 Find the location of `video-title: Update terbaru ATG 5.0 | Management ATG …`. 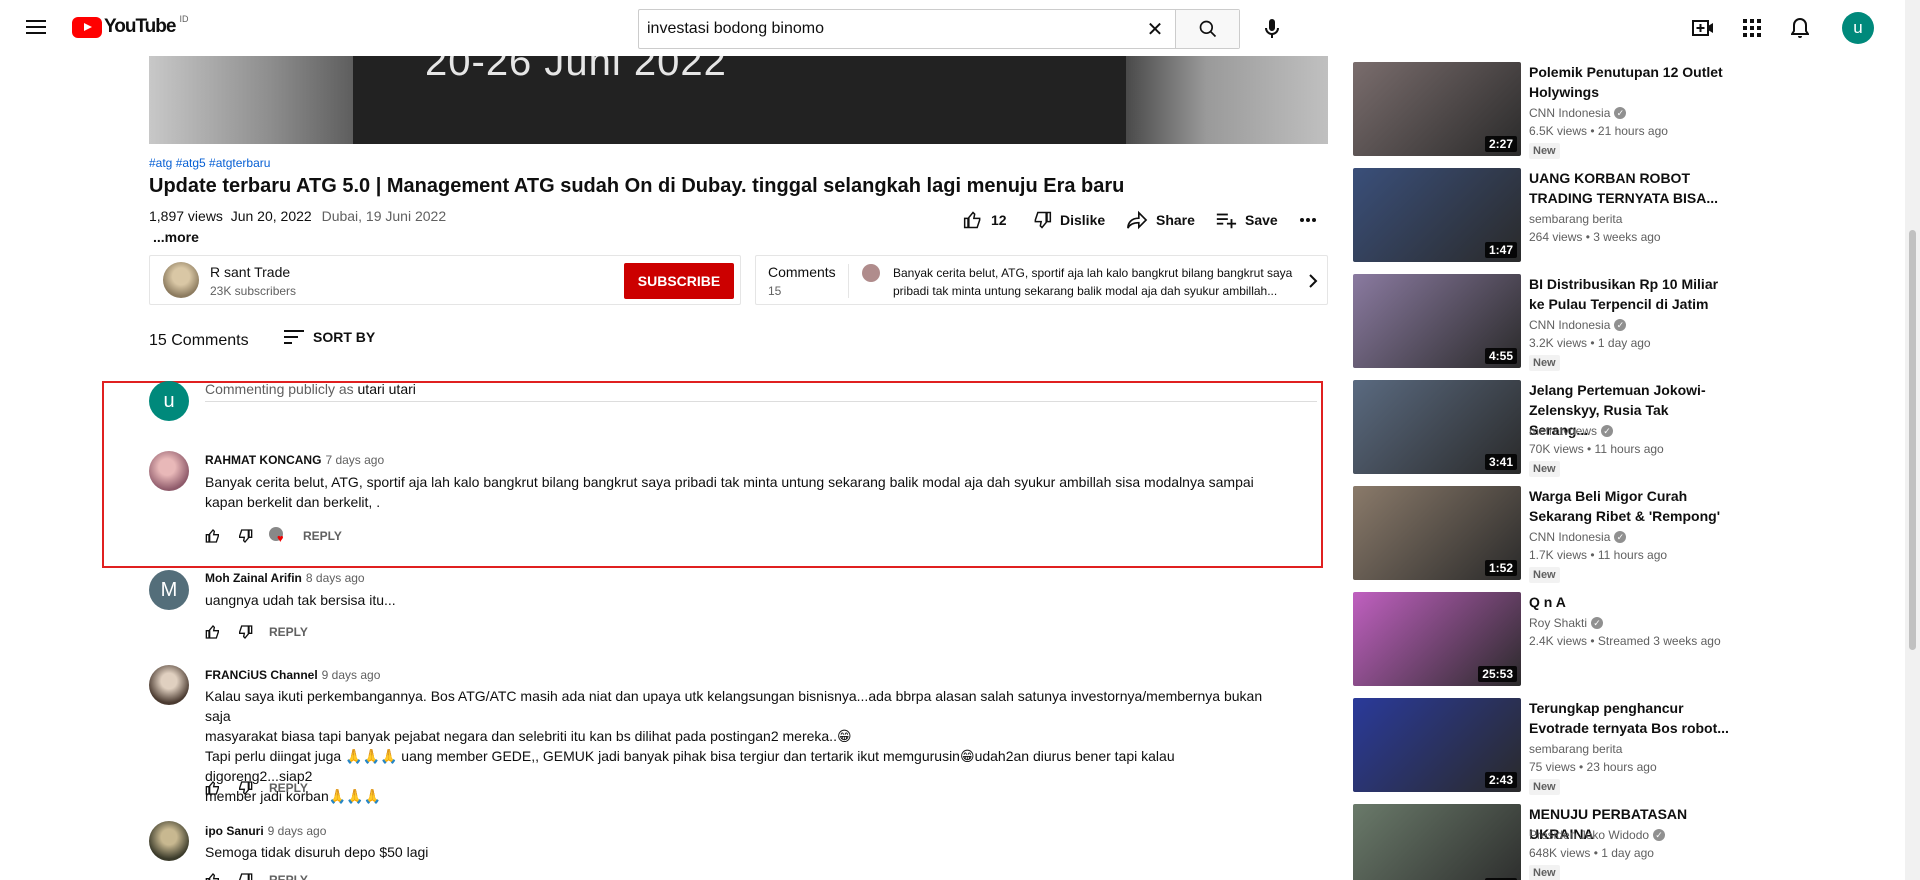

video-title: Update terbaru ATG 5.0 | Management ATG … is located at coordinates (637, 186).